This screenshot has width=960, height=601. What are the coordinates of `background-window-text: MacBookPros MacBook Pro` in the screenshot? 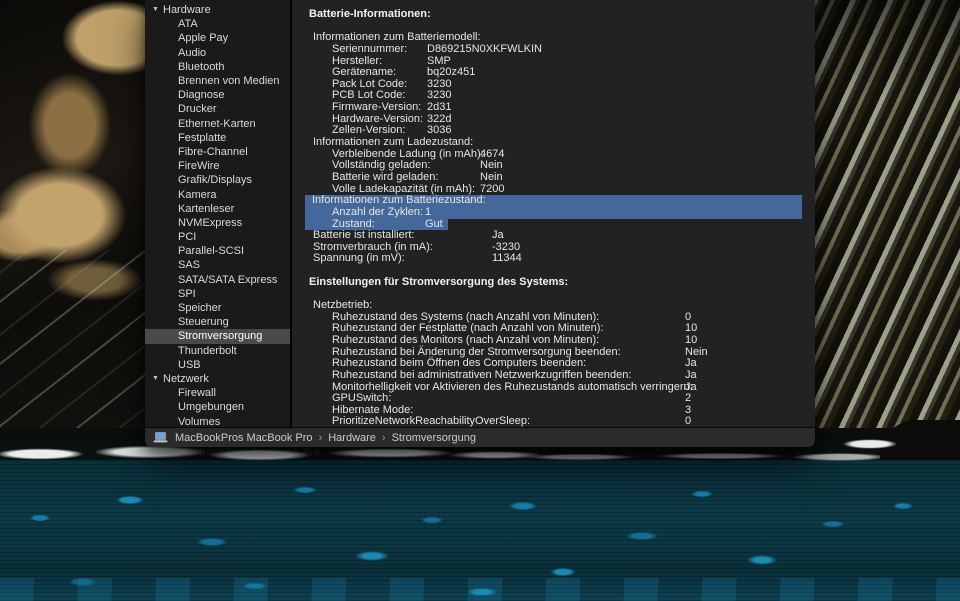 It's located at (249, 452).